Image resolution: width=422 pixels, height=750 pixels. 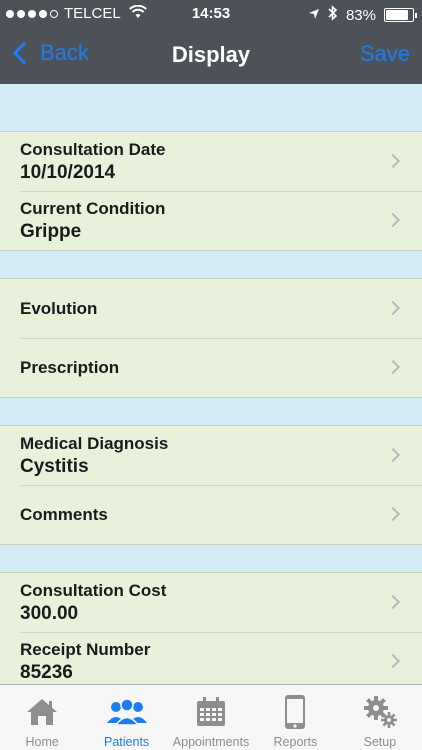 I want to click on consultation-date-row: Consultation Date 10/10/2014, so click(x=211, y=161).